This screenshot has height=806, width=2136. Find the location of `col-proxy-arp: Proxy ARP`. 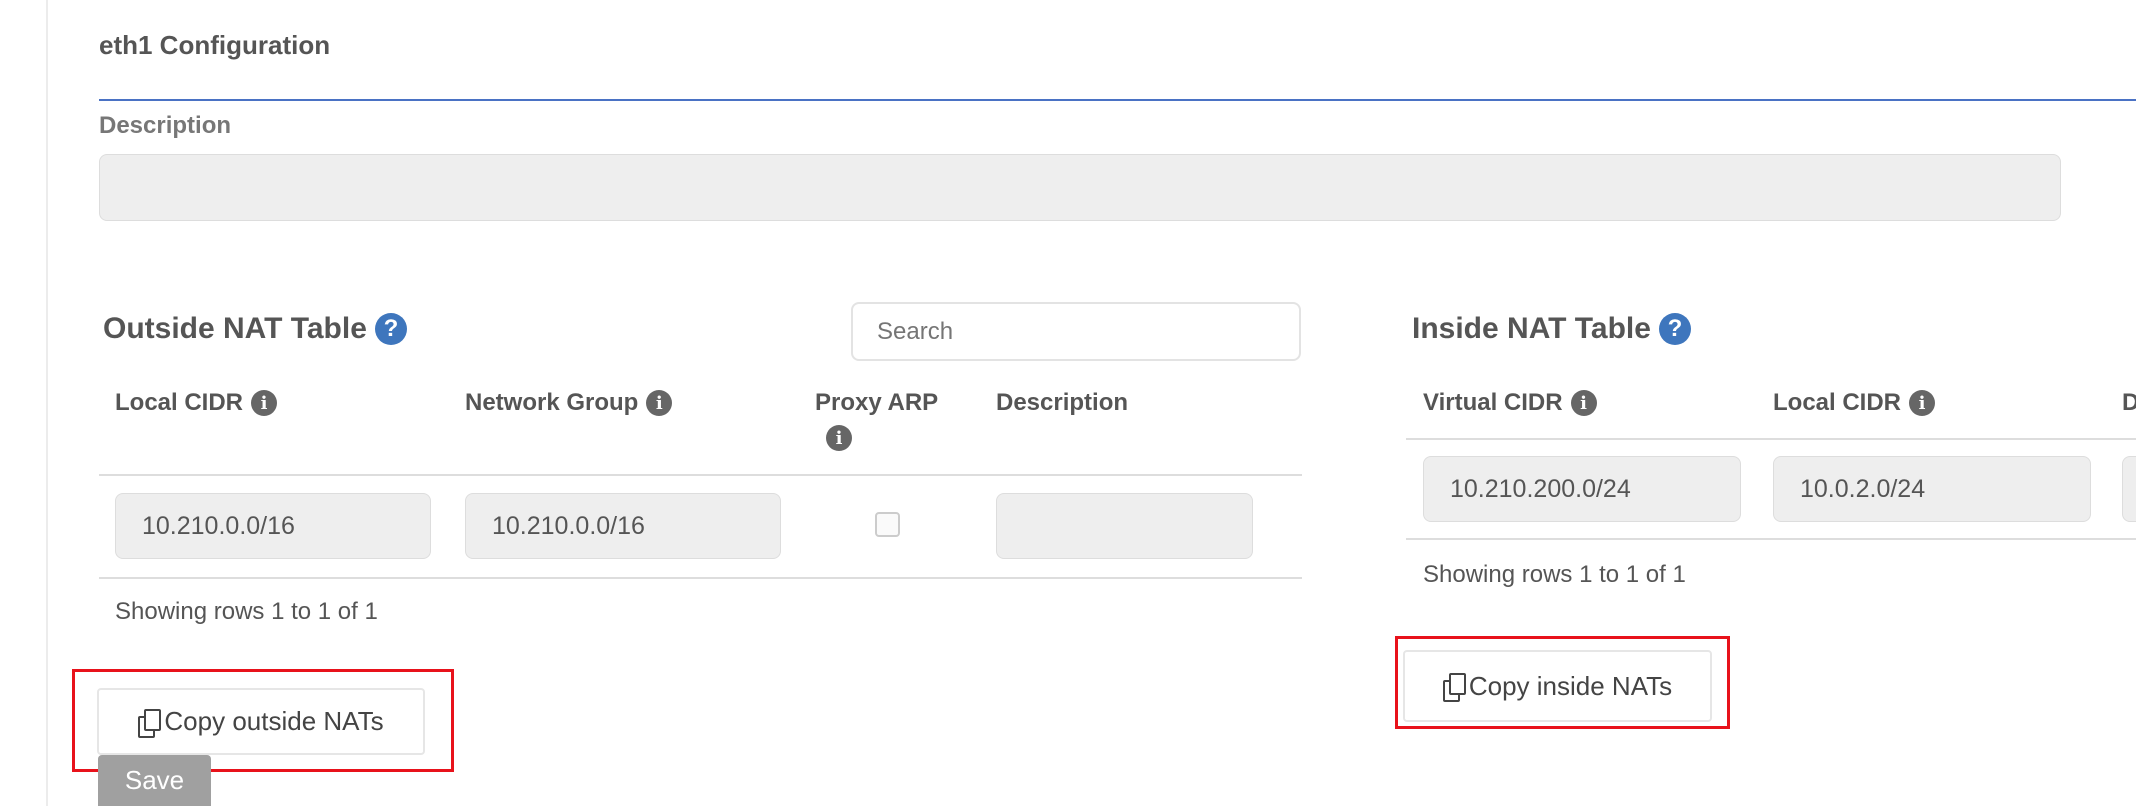

col-proxy-arp: Proxy ARP is located at coordinates (876, 403).